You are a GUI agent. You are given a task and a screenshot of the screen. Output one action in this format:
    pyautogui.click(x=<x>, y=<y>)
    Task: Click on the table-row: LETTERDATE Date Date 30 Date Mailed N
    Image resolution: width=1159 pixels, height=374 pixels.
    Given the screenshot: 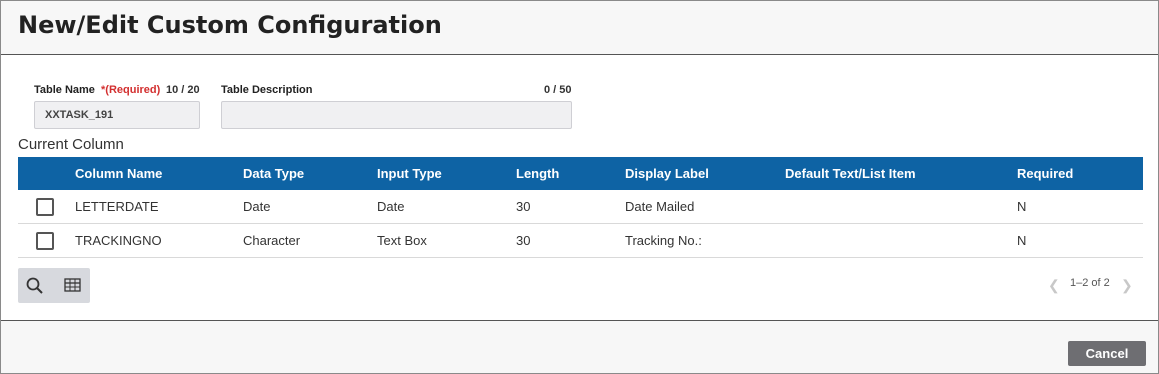 What is the action you would take?
    pyautogui.click(x=580, y=207)
    